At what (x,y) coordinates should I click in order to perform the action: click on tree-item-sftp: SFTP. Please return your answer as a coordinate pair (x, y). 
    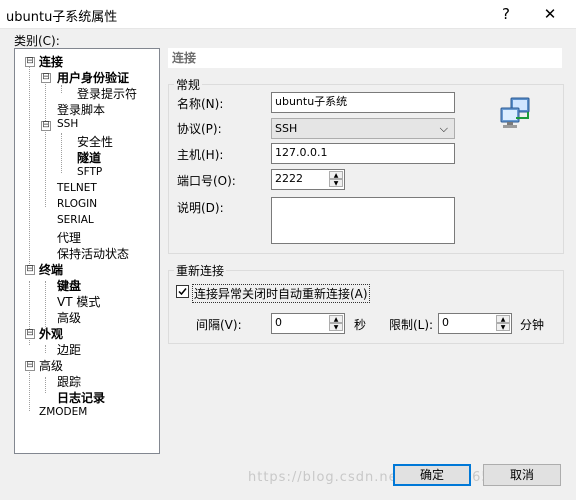
    Looking at the image, I should click on (89, 172).